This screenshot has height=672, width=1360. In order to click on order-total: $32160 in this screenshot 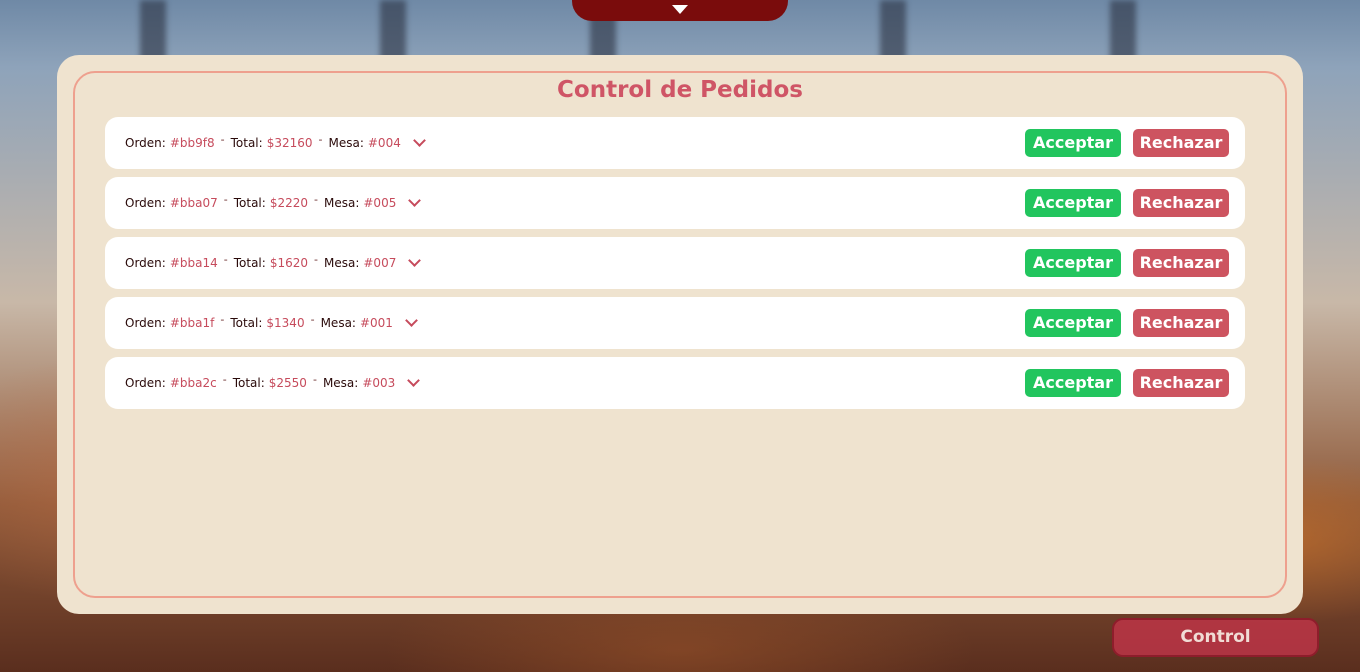, I will do `click(289, 143)`.